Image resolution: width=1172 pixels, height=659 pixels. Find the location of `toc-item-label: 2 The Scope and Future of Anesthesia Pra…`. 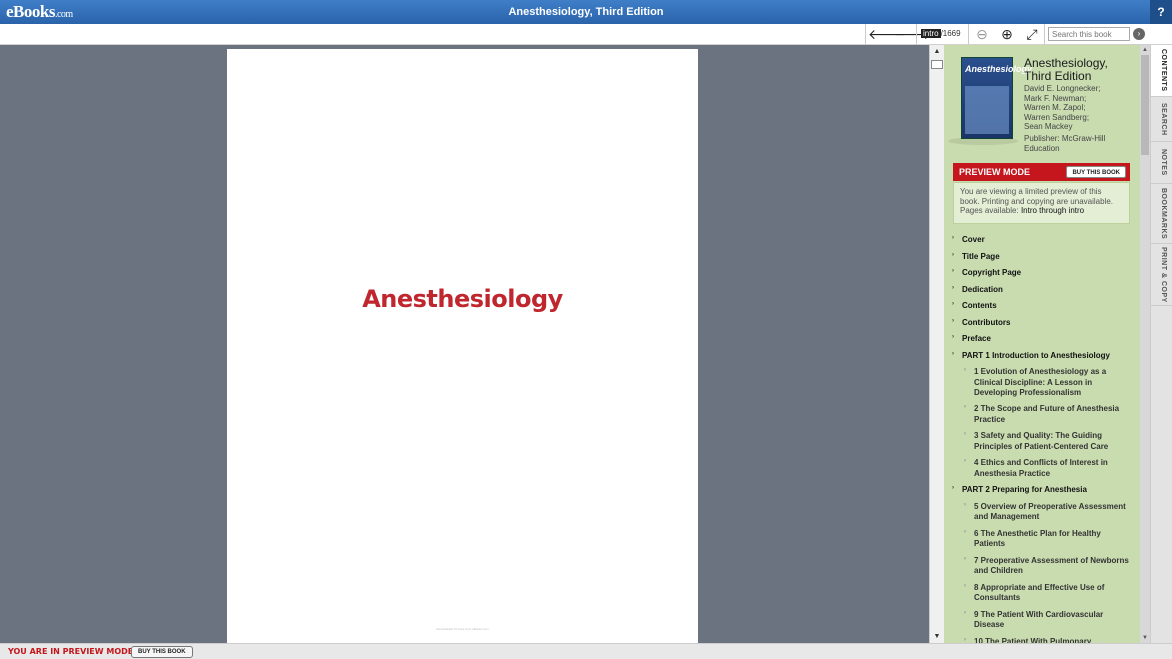

toc-item-label: 2 The Scope and Future of Anesthesia Pra… is located at coordinates (1047, 414).